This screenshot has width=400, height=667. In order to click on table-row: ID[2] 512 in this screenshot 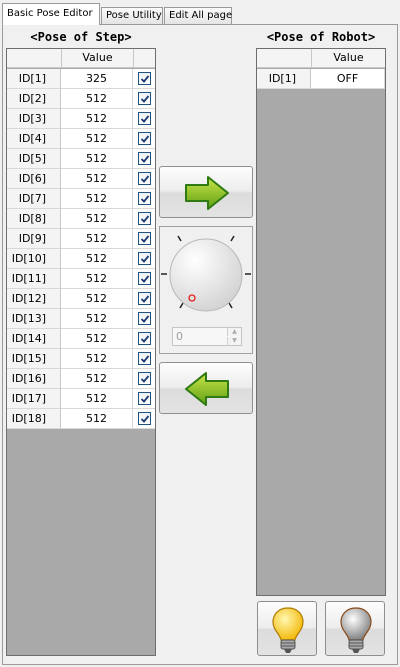, I will do `click(81, 99)`.